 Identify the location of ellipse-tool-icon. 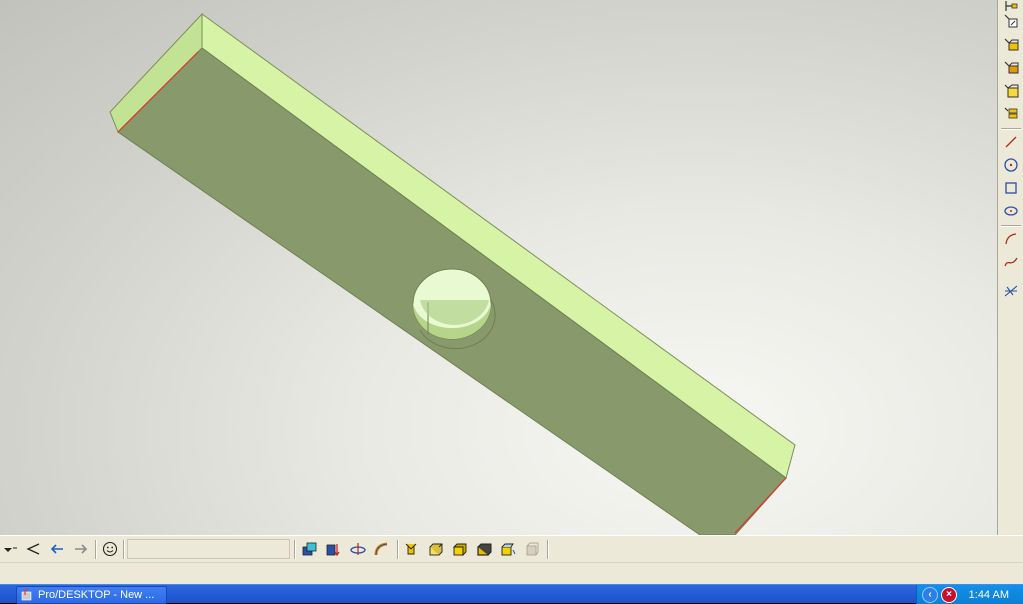
(1011, 211).